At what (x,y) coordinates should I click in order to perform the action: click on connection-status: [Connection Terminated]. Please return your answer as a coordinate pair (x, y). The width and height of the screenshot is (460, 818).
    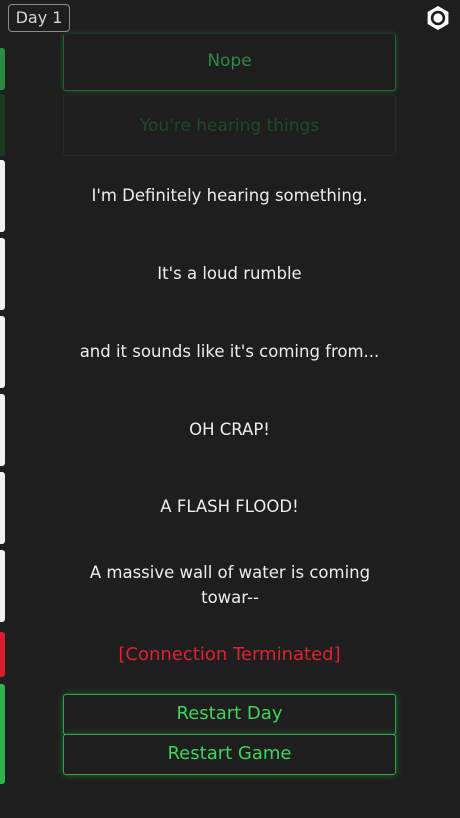
    Looking at the image, I should click on (229, 654).